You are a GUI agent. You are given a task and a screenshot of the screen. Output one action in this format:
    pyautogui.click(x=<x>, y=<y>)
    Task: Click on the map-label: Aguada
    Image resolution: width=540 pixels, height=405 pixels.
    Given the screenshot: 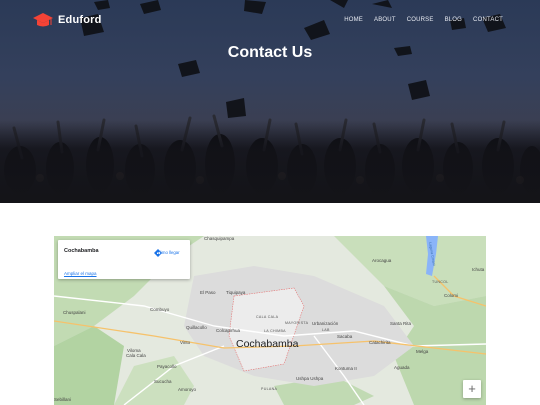 What is the action you would take?
    pyautogui.click(x=402, y=367)
    